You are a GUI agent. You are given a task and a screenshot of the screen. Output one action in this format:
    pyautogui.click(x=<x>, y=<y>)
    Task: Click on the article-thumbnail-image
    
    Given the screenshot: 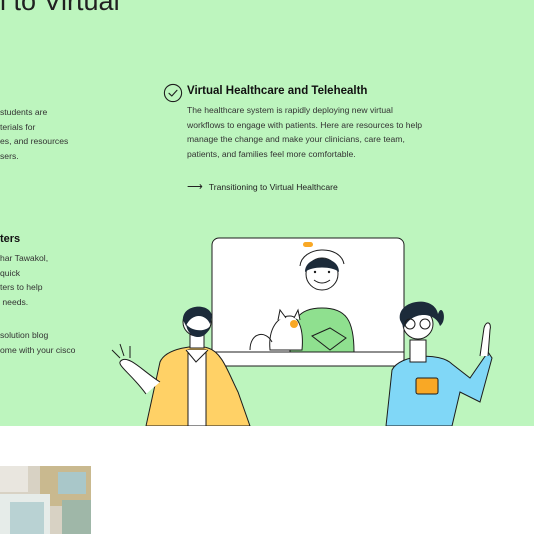 What is the action you would take?
    pyautogui.click(x=45, y=500)
    